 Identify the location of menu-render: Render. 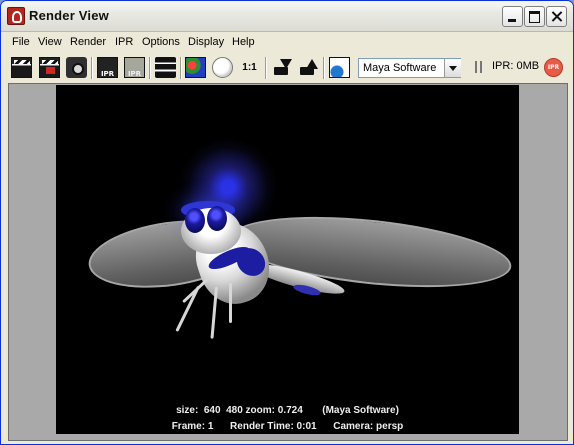
(88, 42).